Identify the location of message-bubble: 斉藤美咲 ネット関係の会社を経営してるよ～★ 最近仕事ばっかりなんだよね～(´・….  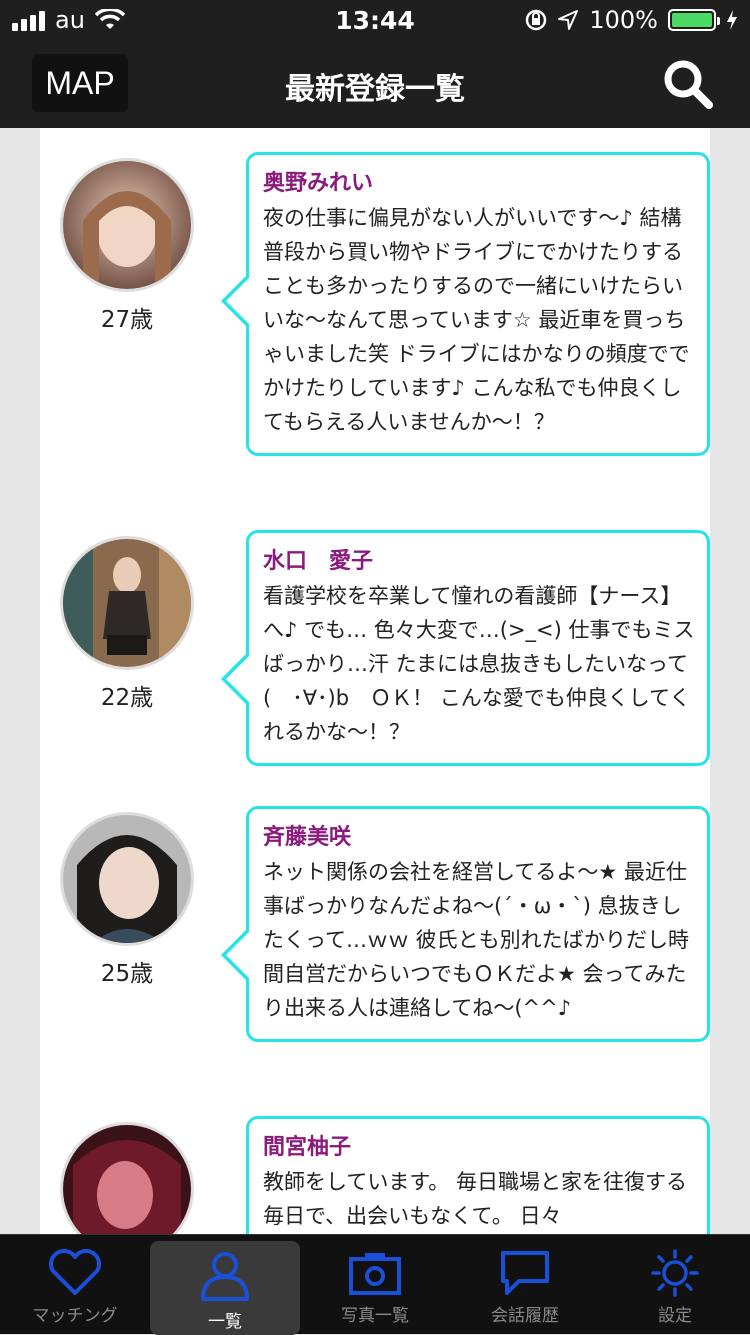
(465, 924).